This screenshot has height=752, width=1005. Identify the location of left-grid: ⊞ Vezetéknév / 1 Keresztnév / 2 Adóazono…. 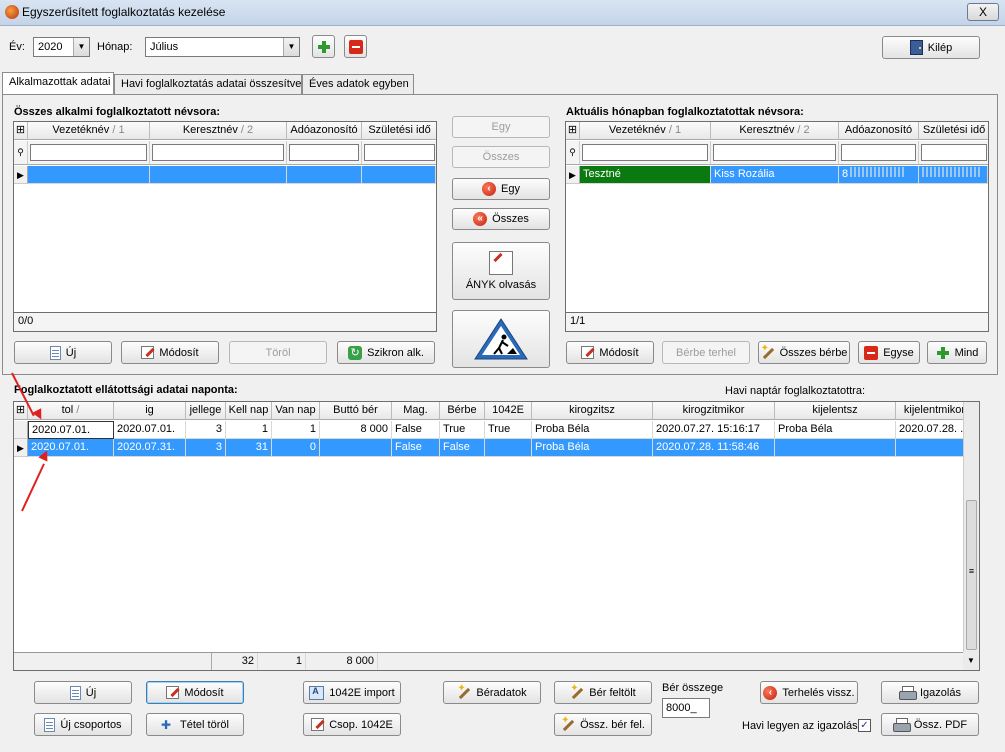
(225, 226).